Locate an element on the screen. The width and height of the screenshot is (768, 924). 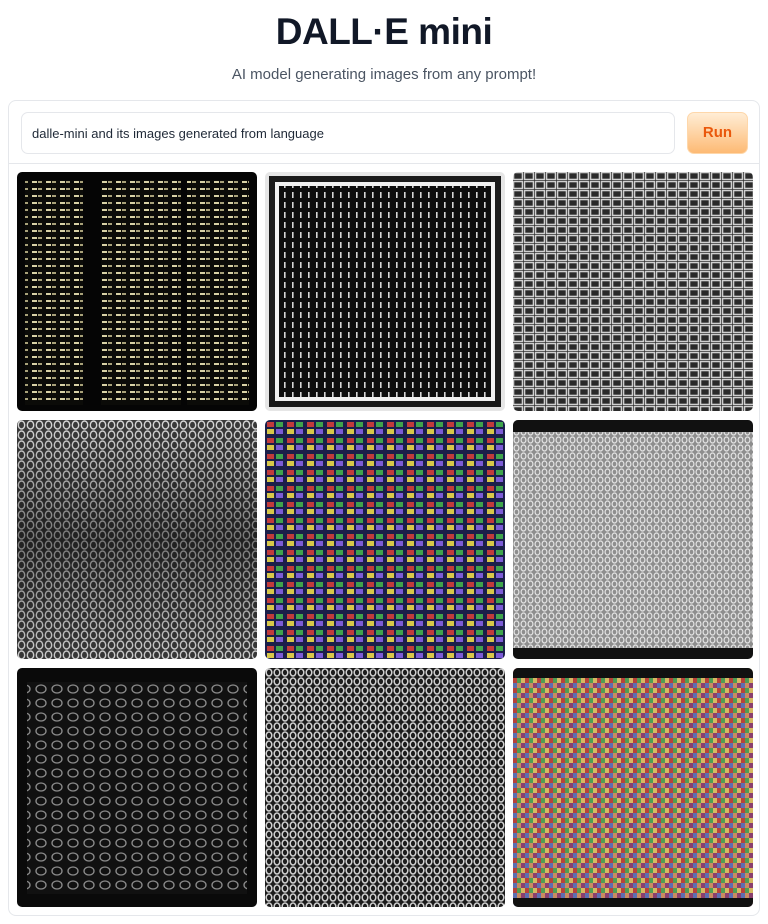
run-button: Run is located at coordinates (717, 133).